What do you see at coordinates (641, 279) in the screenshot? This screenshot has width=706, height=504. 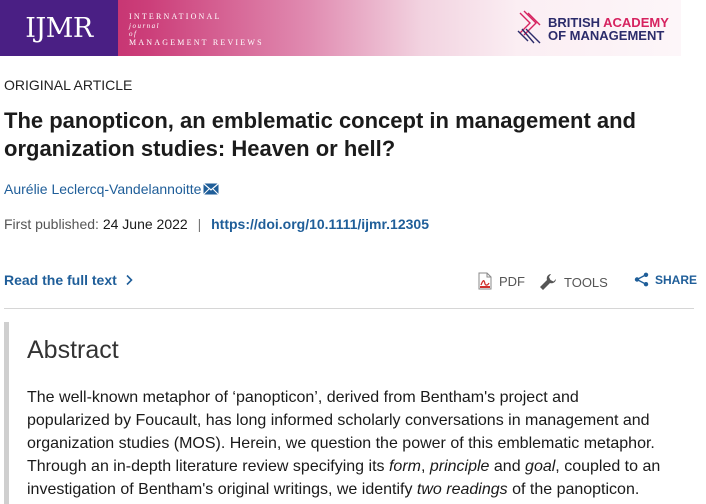 I see `share-icon` at bounding box center [641, 279].